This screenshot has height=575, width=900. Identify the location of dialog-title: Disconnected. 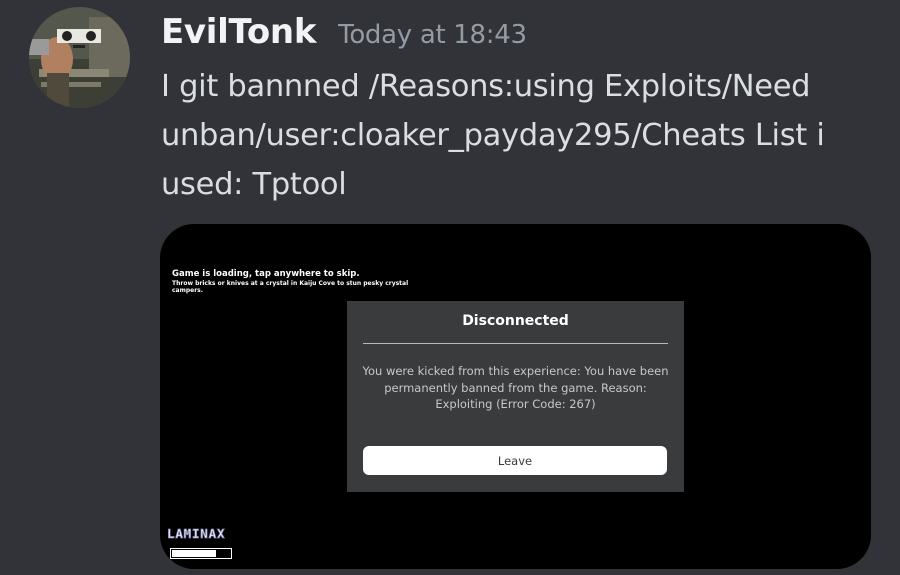
(515, 321).